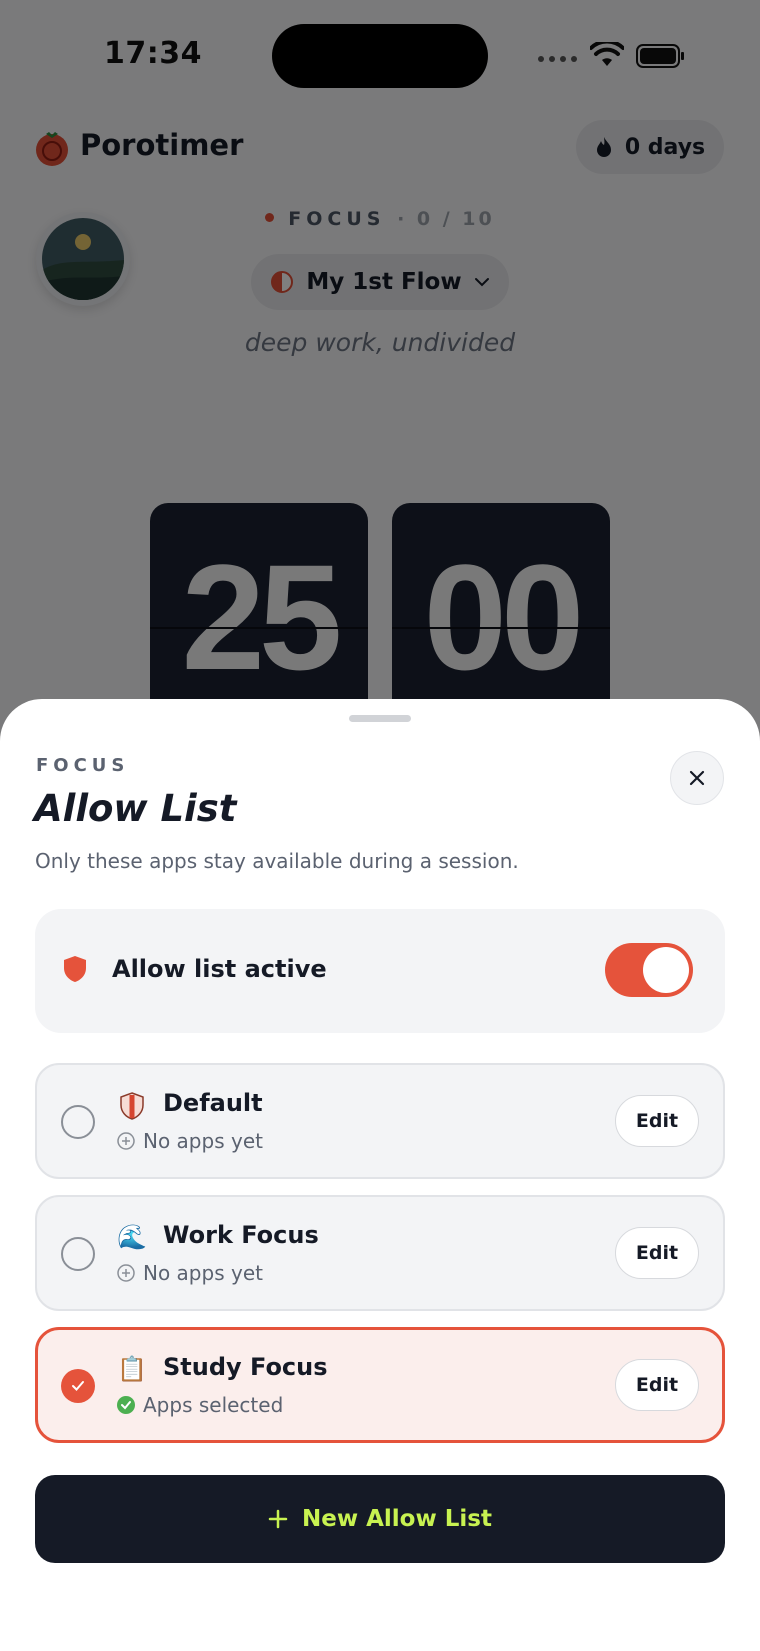  Describe the element at coordinates (132, 1237) in the screenshot. I see `wave-icon: 🌊` at that location.